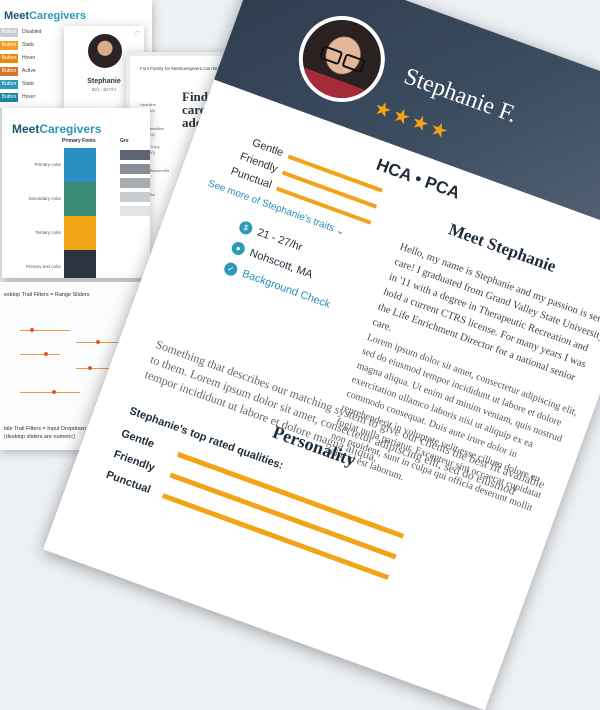  I want to click on check-icon: ✓, so click(231, 269).